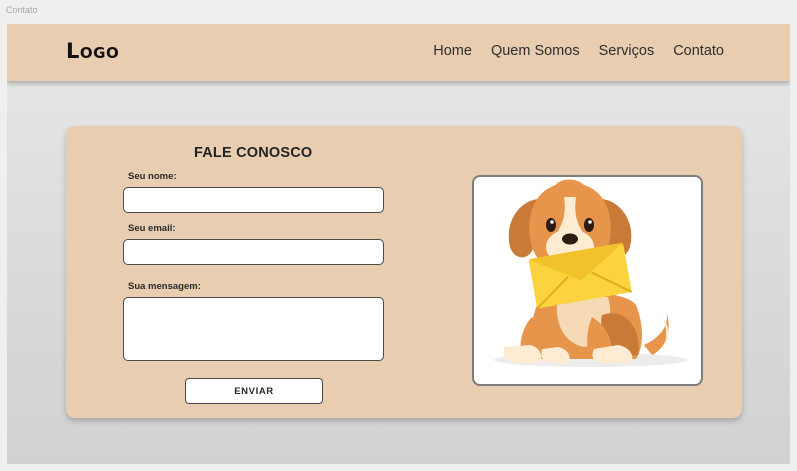 The width and height of the screenshot is (797, 471). What do you see at coordinates (253, 153) in the screenshot?
I see `form-title: FALE CONOSCO` at bounding box center [253, 153].